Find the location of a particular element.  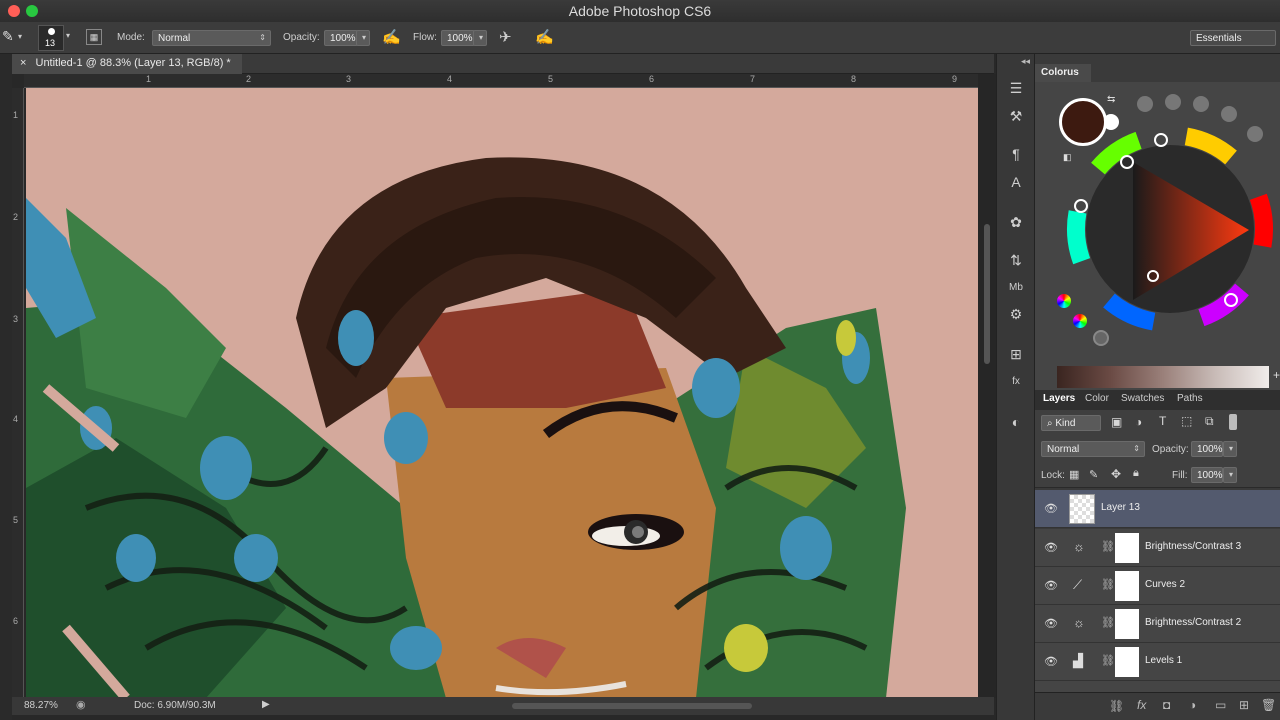

layer-opacity-slider-button: ▾ is located at coordinates (1230, 449).